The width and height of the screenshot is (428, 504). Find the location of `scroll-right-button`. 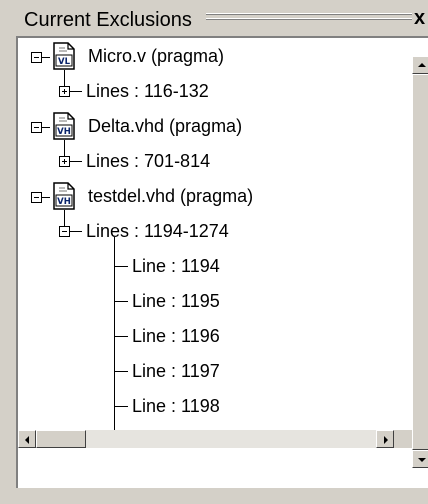

scroll-right-button is located at coordinates (385, 439).